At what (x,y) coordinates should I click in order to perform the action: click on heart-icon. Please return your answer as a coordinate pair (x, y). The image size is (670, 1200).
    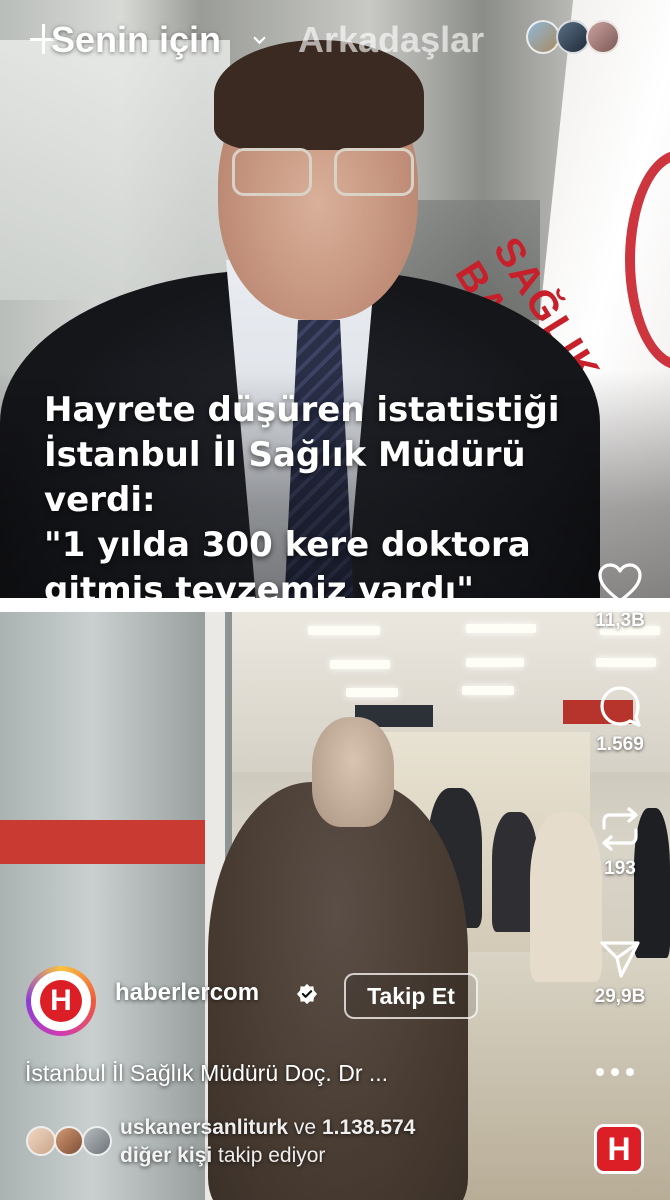
    Looking at the image, I should click on (620, 583).